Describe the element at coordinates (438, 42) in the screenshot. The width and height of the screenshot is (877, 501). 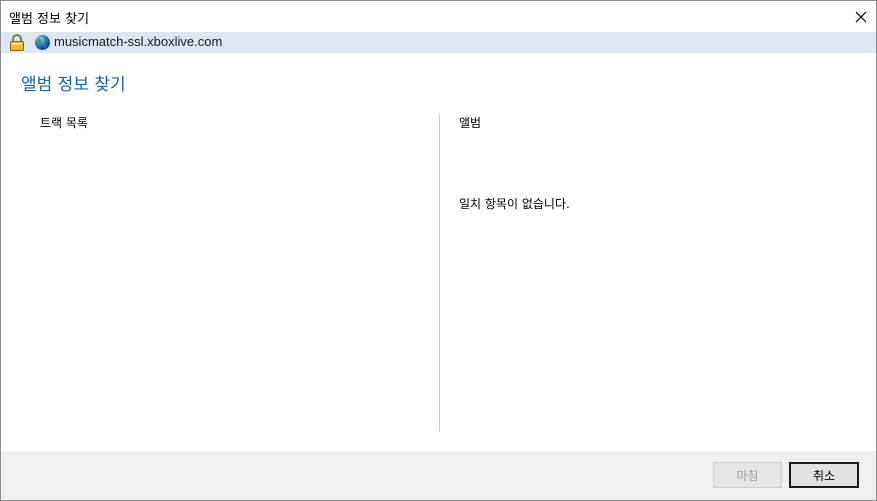
I see `address-bar: musicmatch-ssl.xboxlive.com` at that location.